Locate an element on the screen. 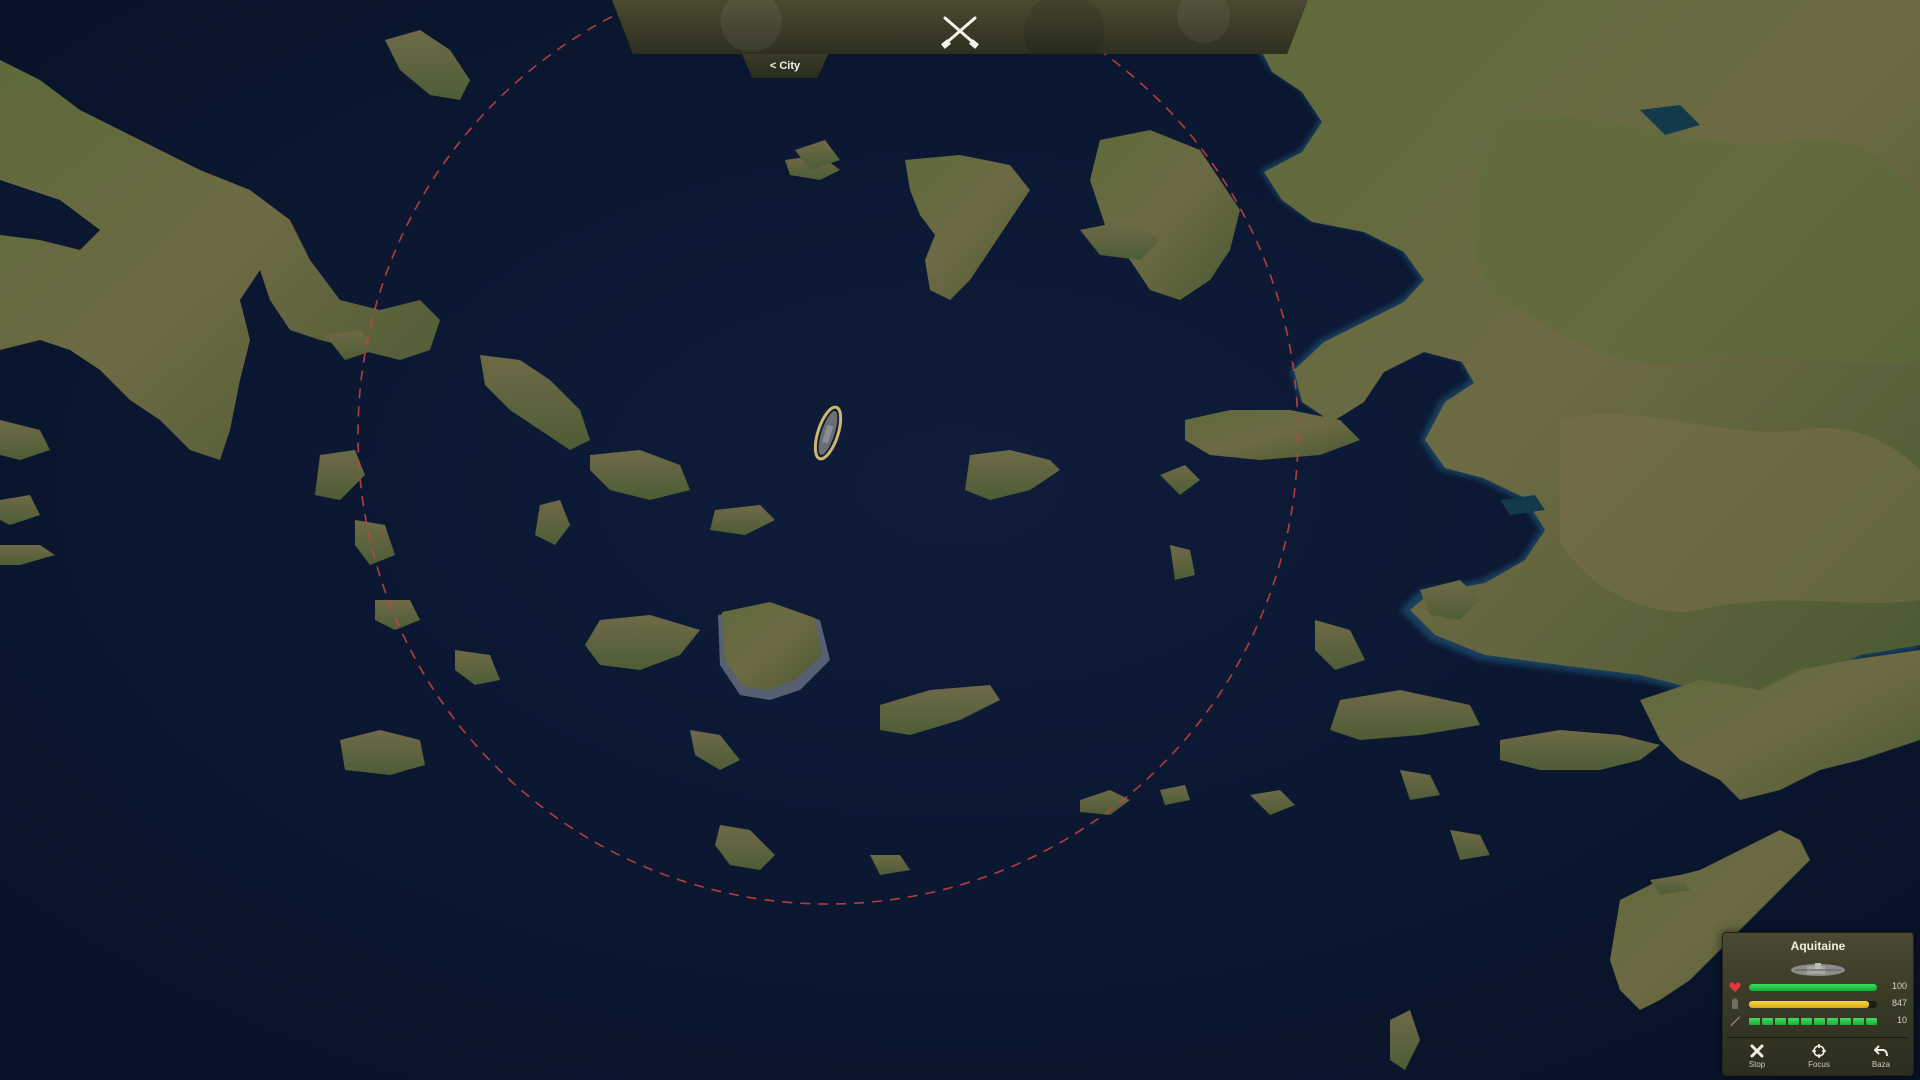 The image size is (1920, 1080). unit-info-panel: Aquitaine 100 847 10 Stop Focus Baza is located at coordinates (1818, 1004).